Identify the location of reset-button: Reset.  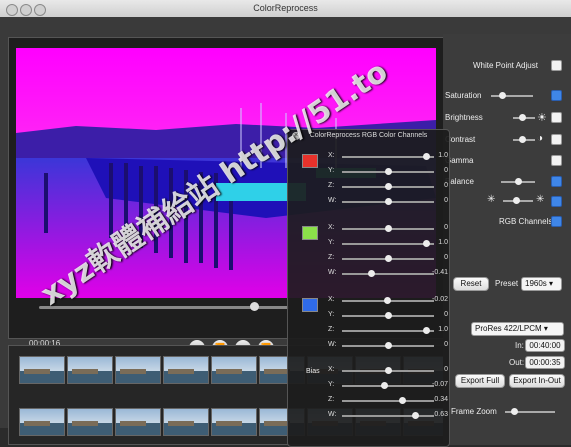
(471, 284).